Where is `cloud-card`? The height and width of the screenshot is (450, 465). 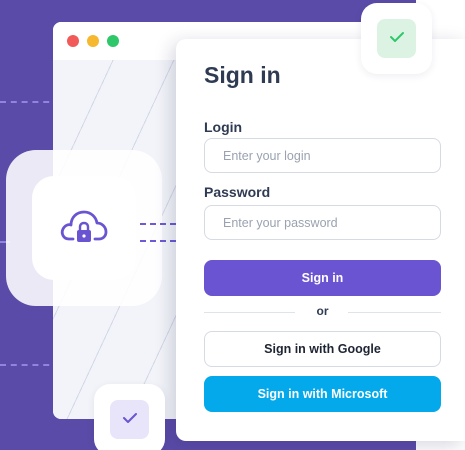 cloud-card is located at coordinates (84, 228).